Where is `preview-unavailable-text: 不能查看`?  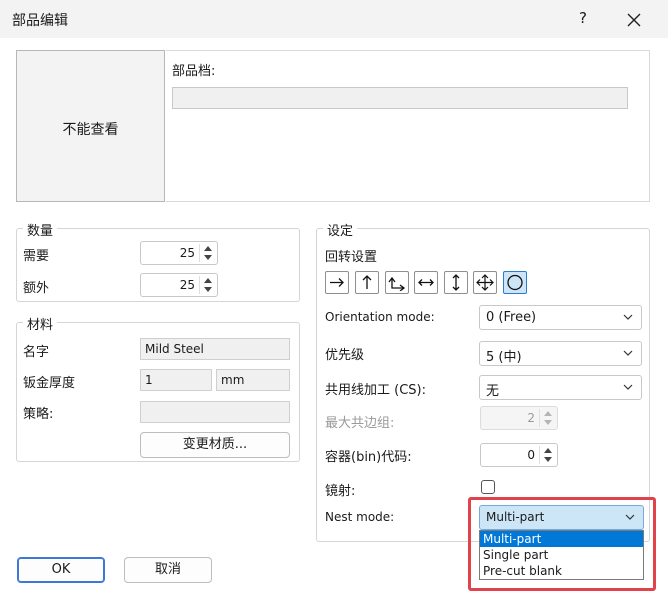
preview-unavailable-text: 不能查看 is located at coordinates (90, 130).